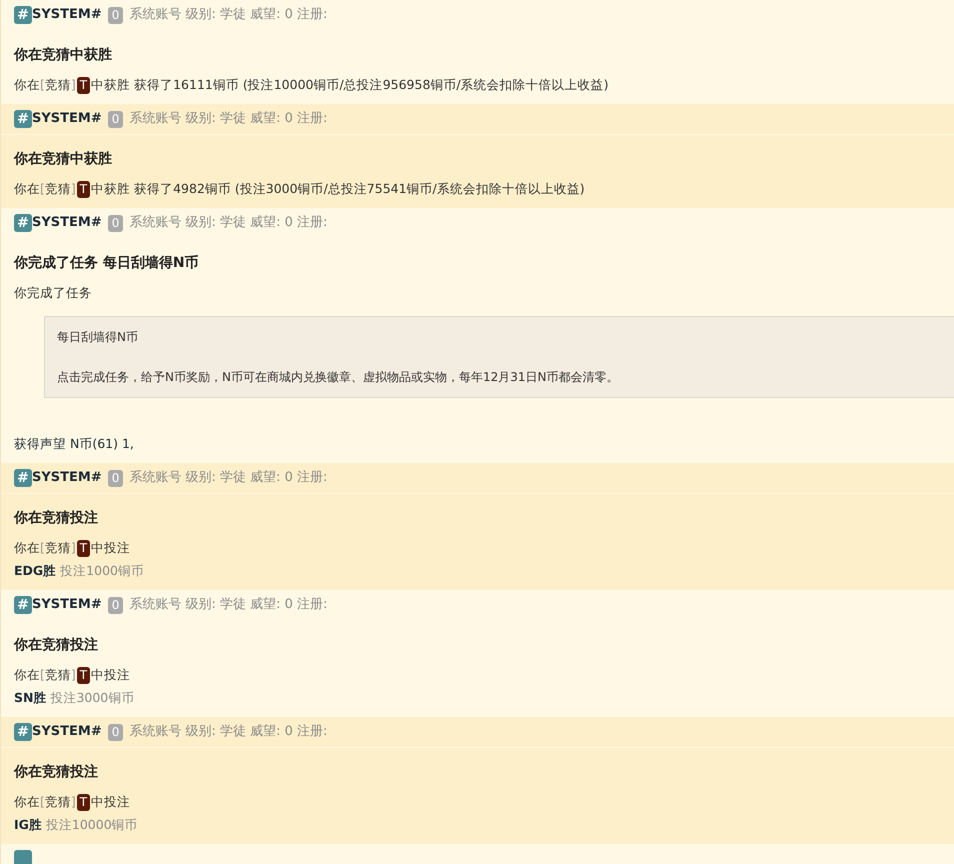  Describe the element at coordinates (74, 443) in the screenshot. I see `reward-text: 获得声望 N币(61) 1,` at that location.